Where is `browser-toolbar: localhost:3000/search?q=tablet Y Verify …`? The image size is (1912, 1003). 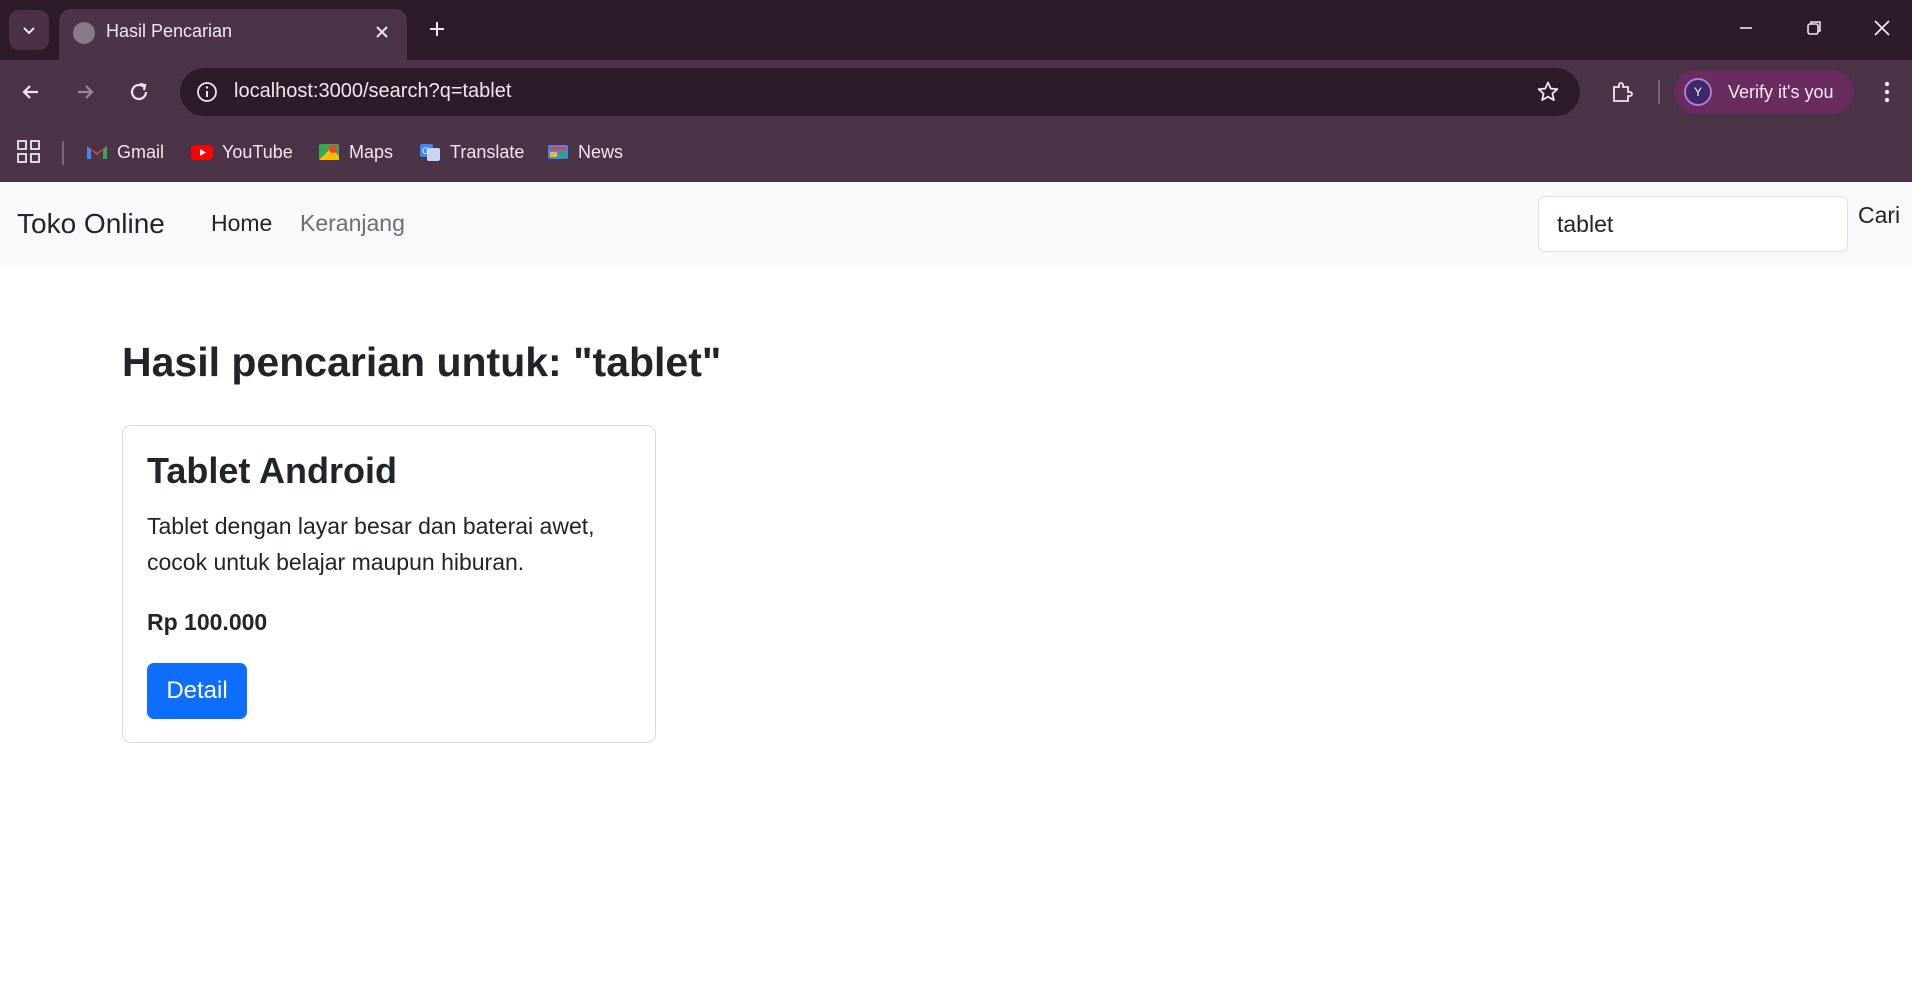 browser-toolbar: localhost:3000/search?q=tablet Y Verify … is located at coordinates (956, 92).